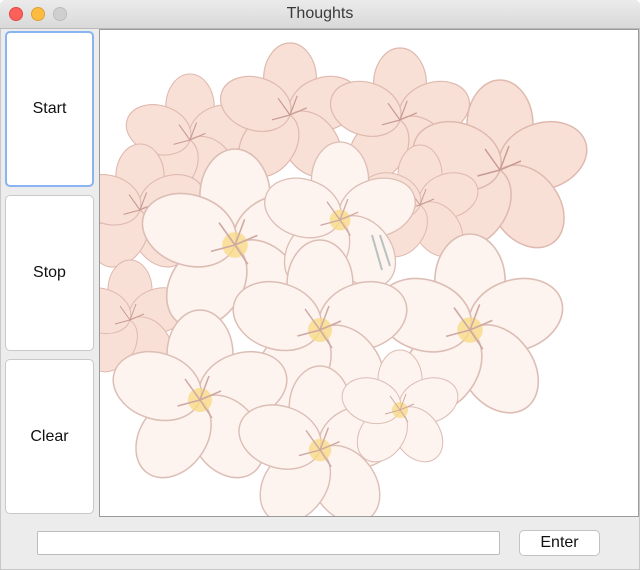 The width and height of the screenshot is (640, 570). I want to click on start-button: Start, so click(49, 109).